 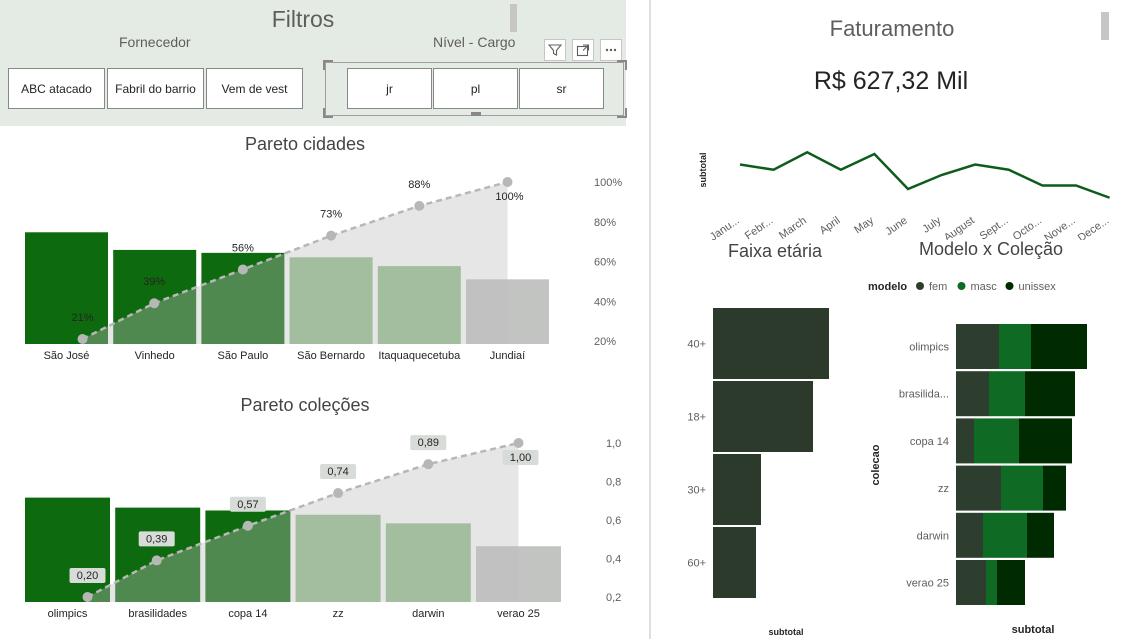 I want to click on x-tick-label: Jundiaí, so click(x=507, y=356).